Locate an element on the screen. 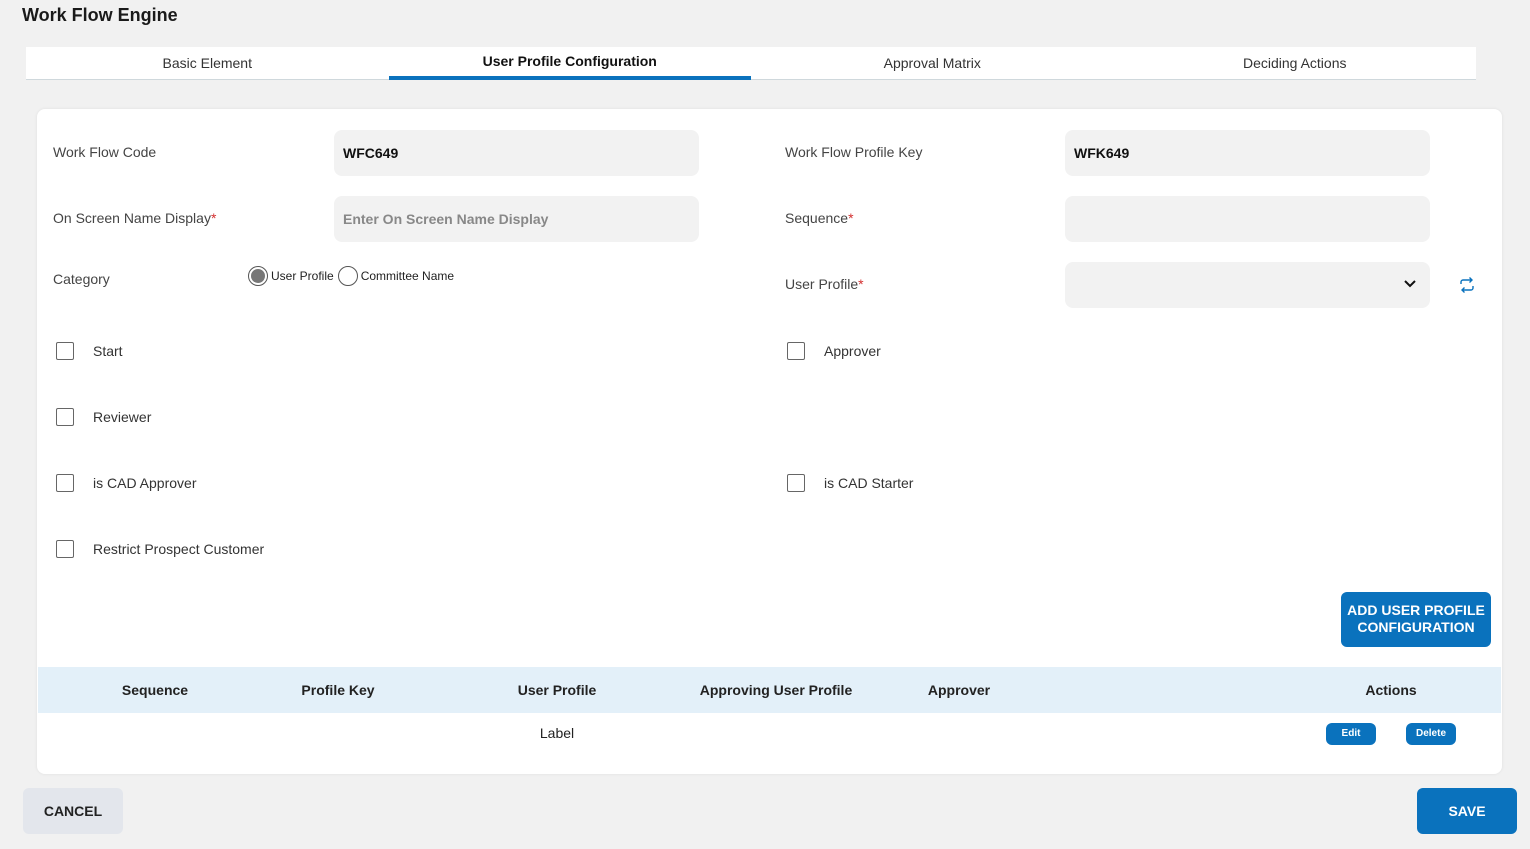 This screenshot has width=1530, height=849. add-button-line1: ADD USER PROFILE is located at coordinates (1416, 610).